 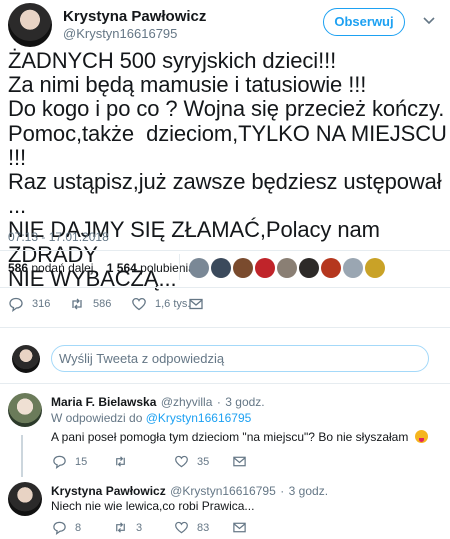 I want to click on reply-author-handle: @Krystyn16616795, so click(x=223, y=491).